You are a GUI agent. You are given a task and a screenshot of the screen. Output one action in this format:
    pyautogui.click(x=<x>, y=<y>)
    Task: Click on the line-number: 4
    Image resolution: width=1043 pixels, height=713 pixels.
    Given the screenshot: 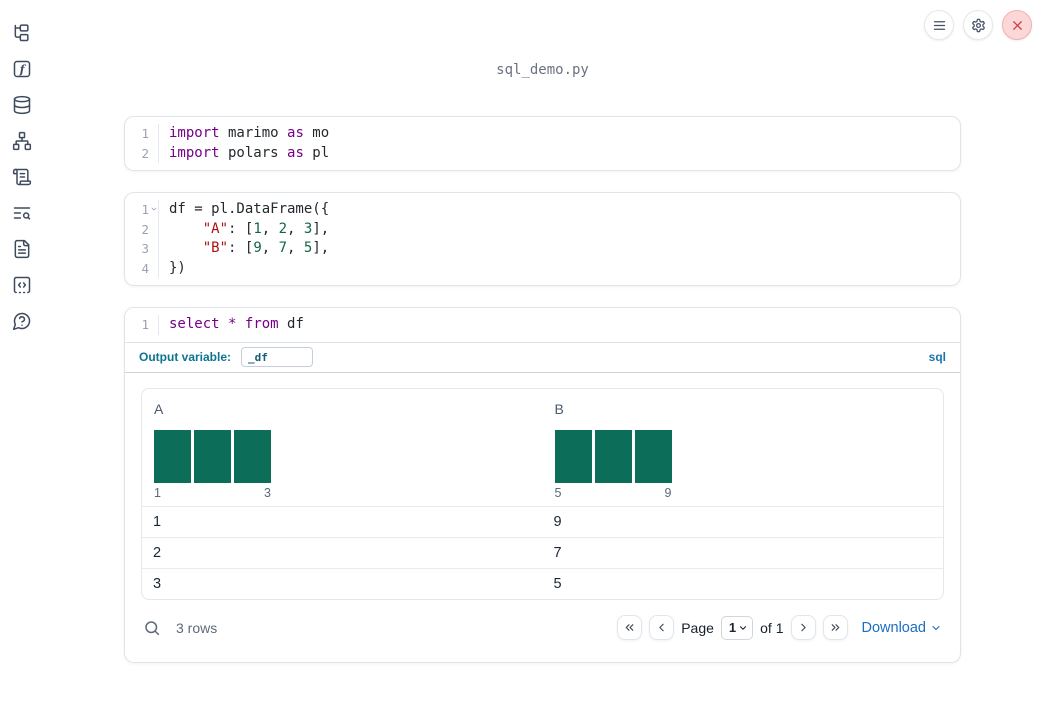 What is the action you would take?
    pyautogui.click(x=145, y=268)
    